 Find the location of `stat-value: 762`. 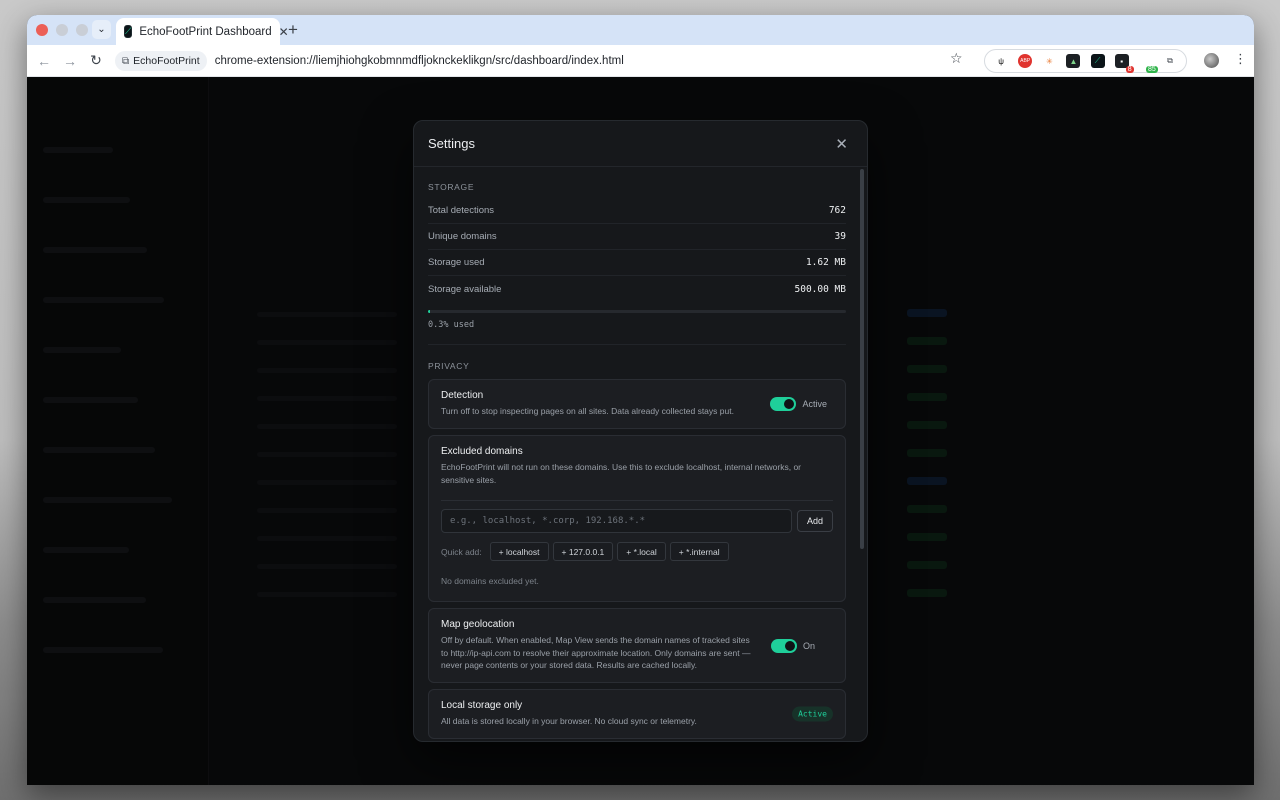

stat-value: 762 is located at coordinates (837, 210).